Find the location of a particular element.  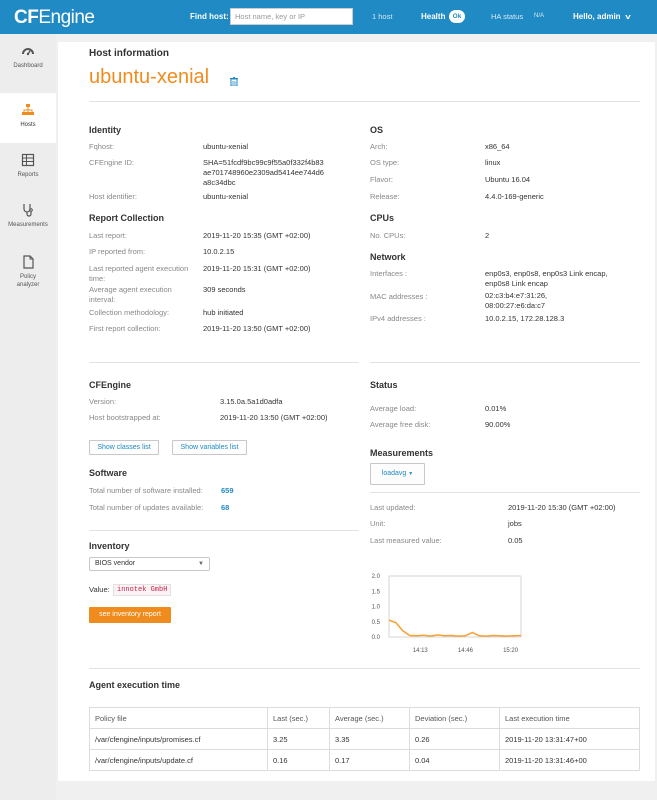

section-title-host-information: Host information is located at coordinates (129, 53).